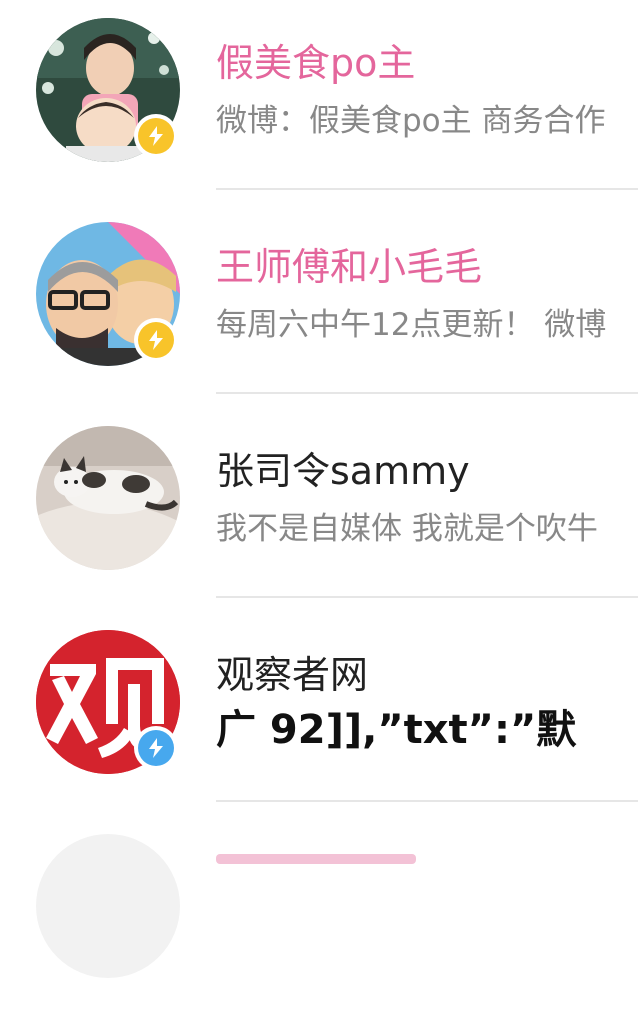 This screenshot has height=1020, width=638. What do you see at coordinates (396, 730) in the screenshot?
I see `account-description: 广 92]],”txt”:”默` at bounding box center [396, 730].